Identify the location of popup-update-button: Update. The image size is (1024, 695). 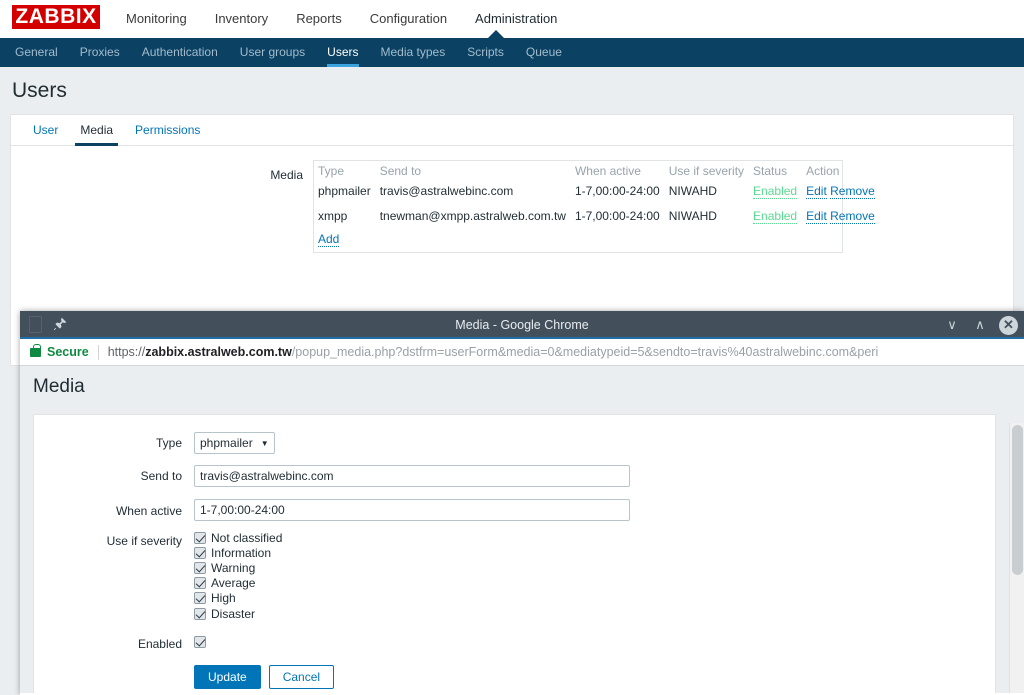
(227, 677).